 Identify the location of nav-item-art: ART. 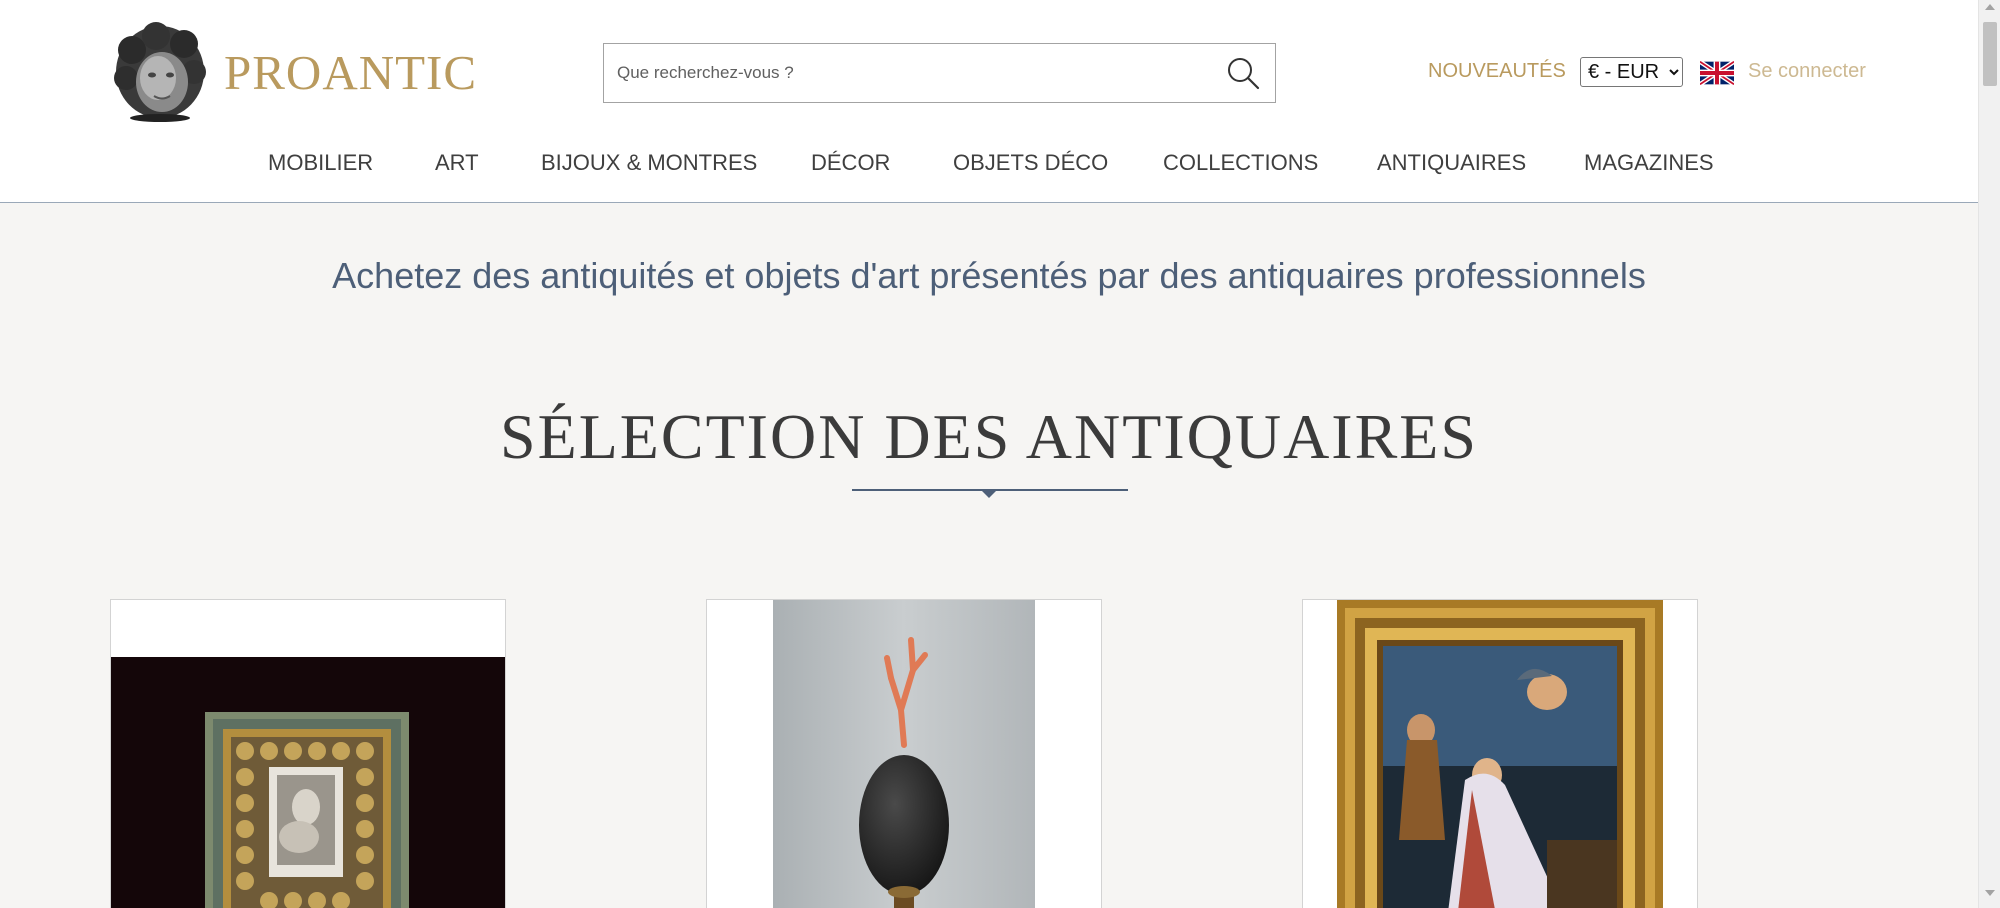
(457, 163).